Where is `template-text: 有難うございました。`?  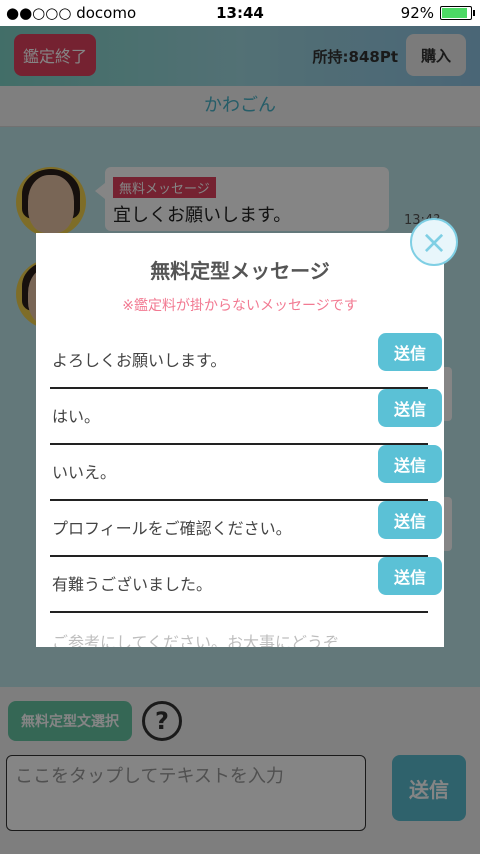 template-text: 有難うございました。 is located at coordinates (132, 584).